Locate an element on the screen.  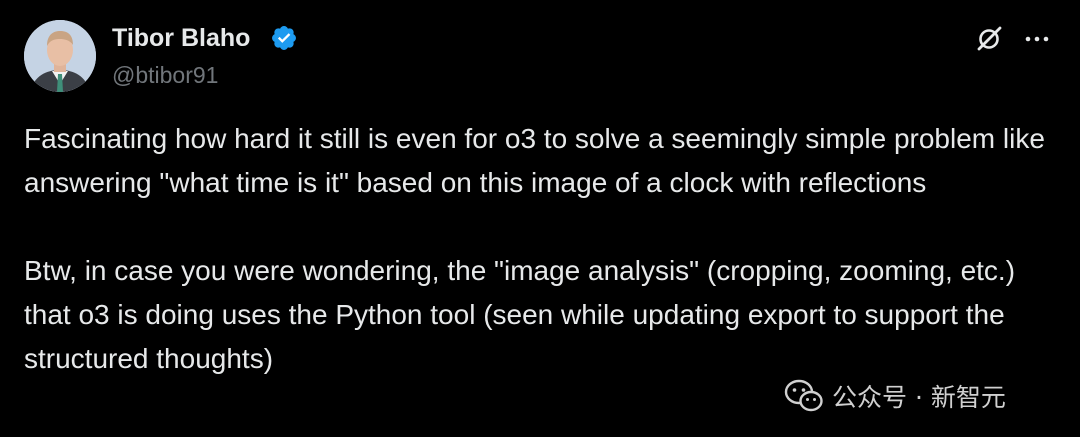
author-name: Tibor Blaho is located at coordinates (181, 38).